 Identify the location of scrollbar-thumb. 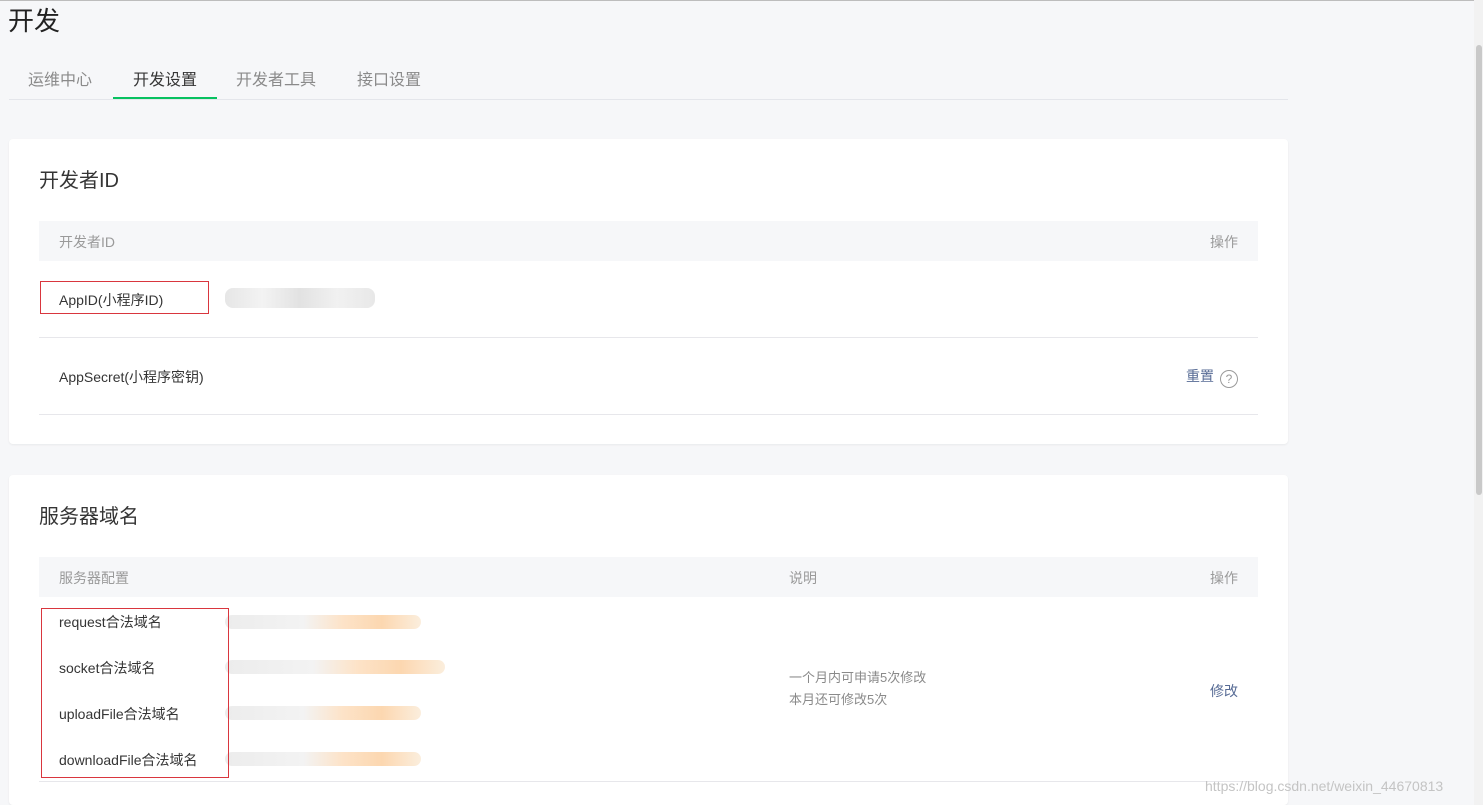
(1479, 270).